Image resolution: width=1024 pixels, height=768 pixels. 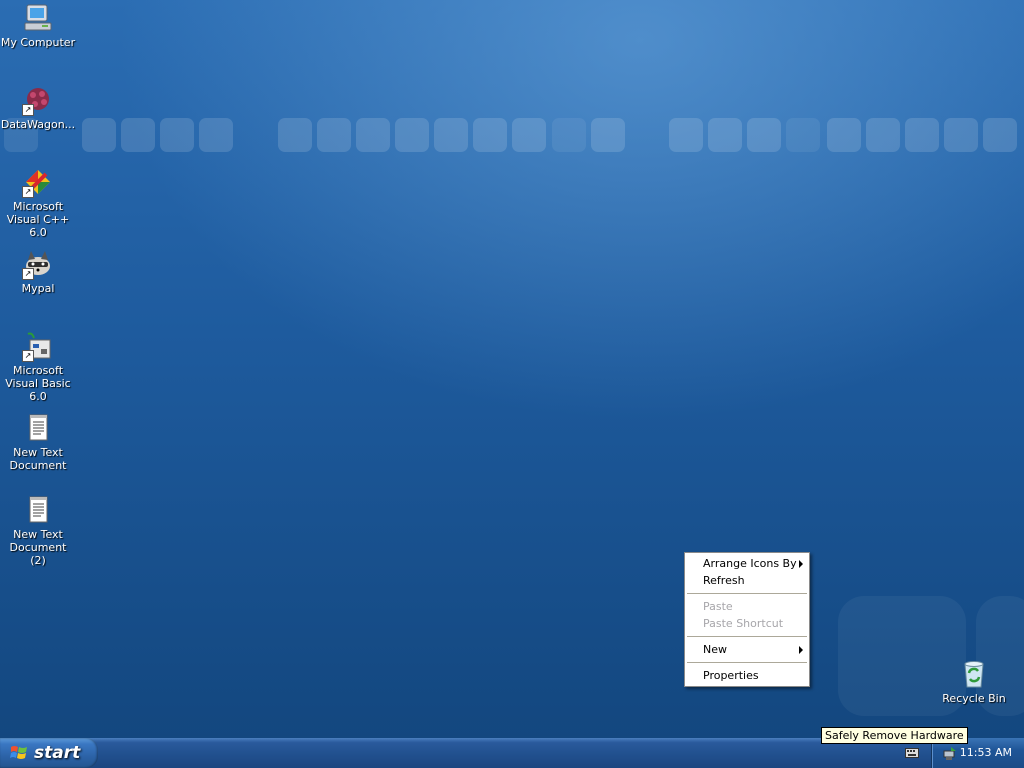 What do you see at coordinates (19, 753) in the screenshot?
I see `windows-logo-icon` at bounding box center [19, 753].